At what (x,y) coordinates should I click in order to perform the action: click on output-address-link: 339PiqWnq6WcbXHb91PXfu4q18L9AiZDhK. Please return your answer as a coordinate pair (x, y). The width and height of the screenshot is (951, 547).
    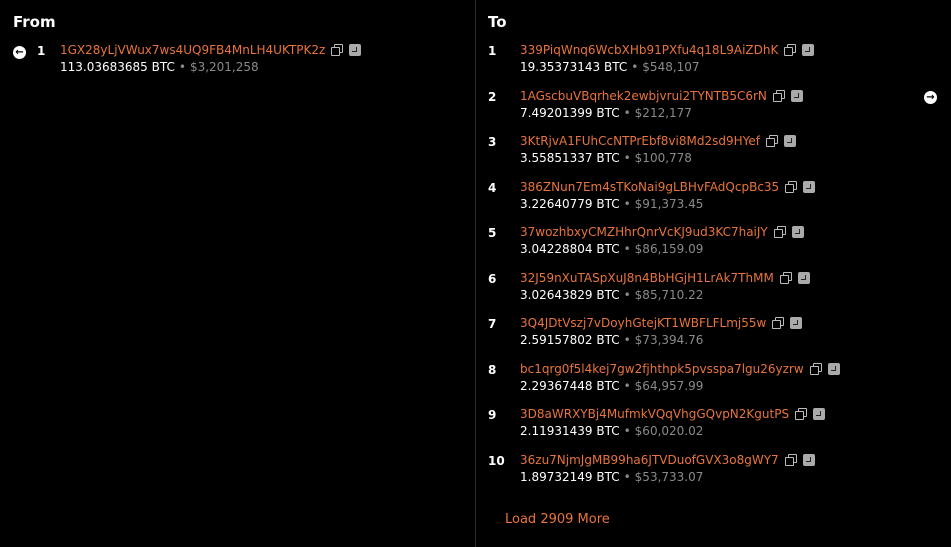
    Looking at the image, I should click on (649, 50).